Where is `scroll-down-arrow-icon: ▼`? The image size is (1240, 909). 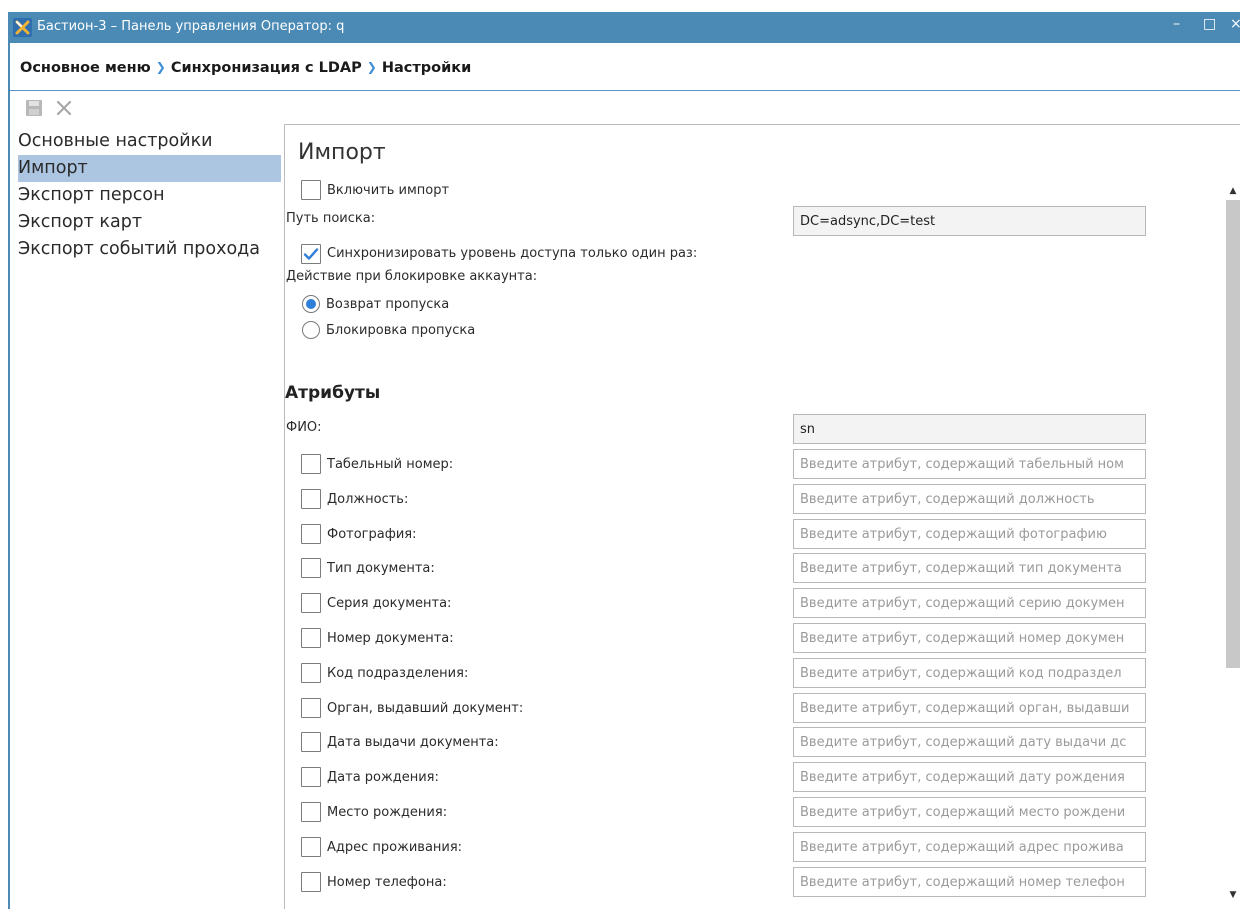 scroll-down-arrow-icon: ▼ is located at coordinates (1233, 895).